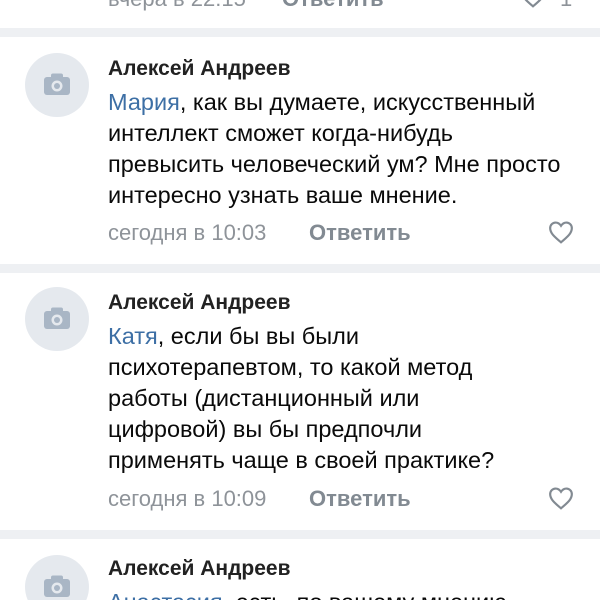  Describe the element at coordinates (566, 6) in the screenshot. I see `like-count: 1` at that location.